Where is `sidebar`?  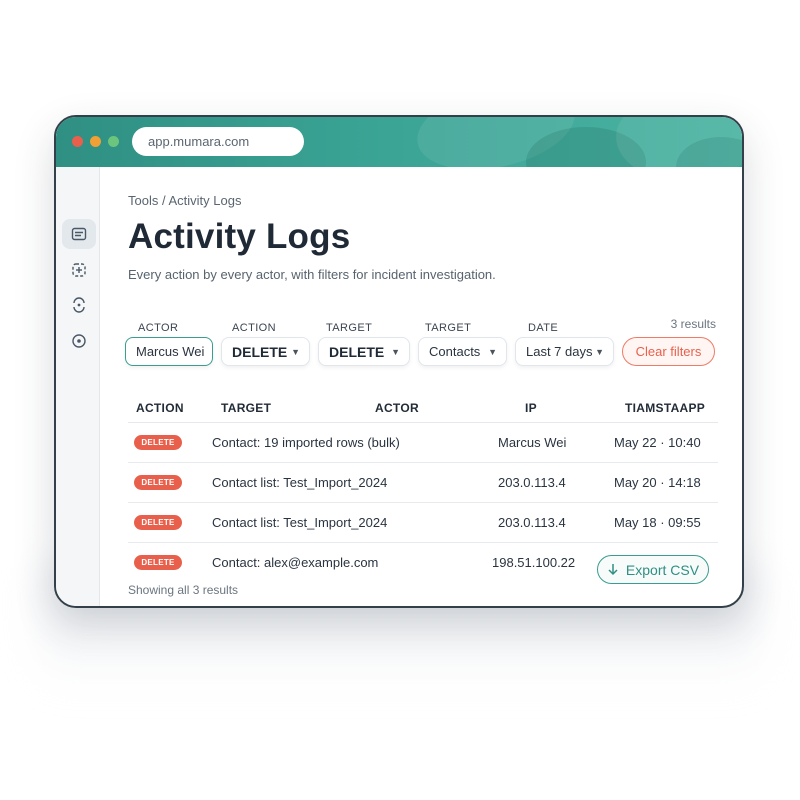 sidebar is located at coordinates (78, 386).